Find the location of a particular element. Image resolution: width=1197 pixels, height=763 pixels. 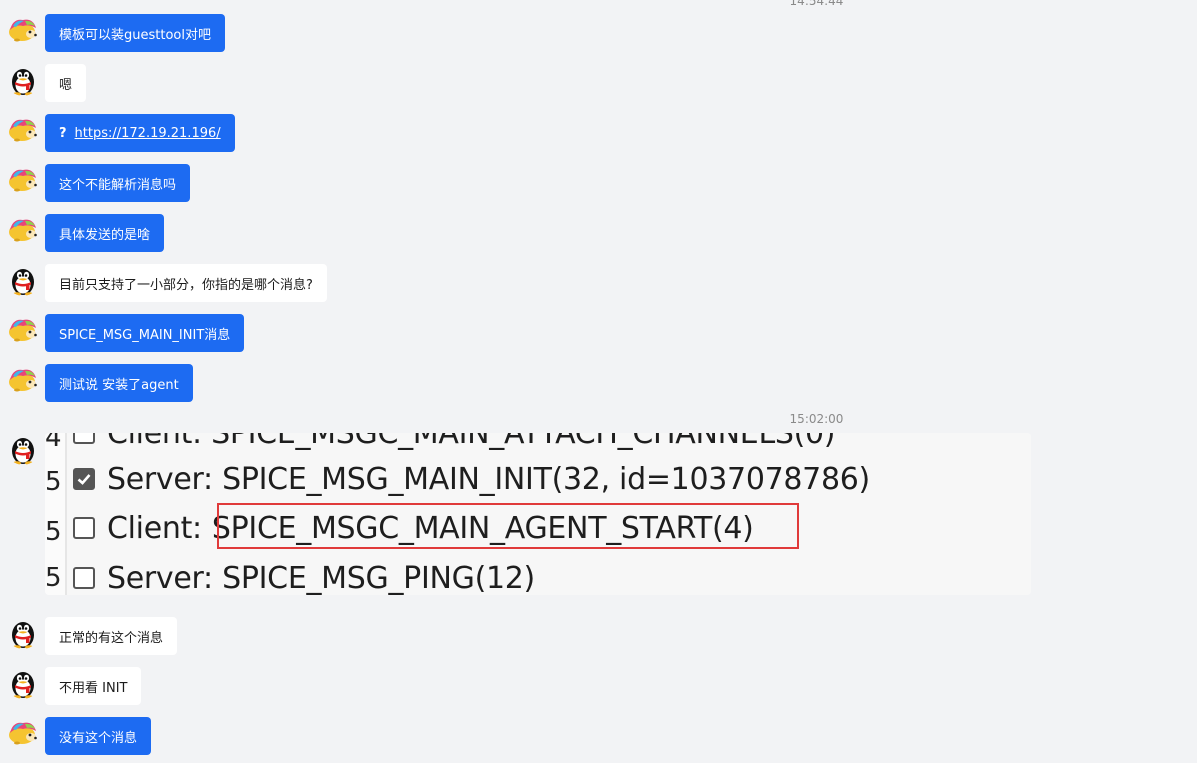

line-number-gutter: 4 5 5 5 is located at coordinates (55, 514).